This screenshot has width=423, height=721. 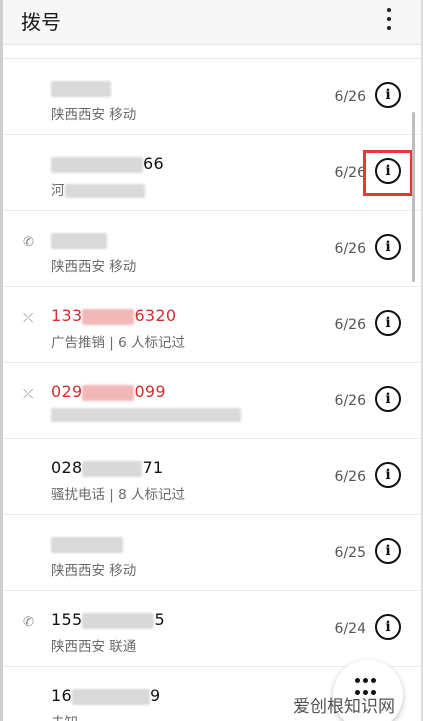 I want to click on caller-number: 028 71, so click(x=107, y=467).